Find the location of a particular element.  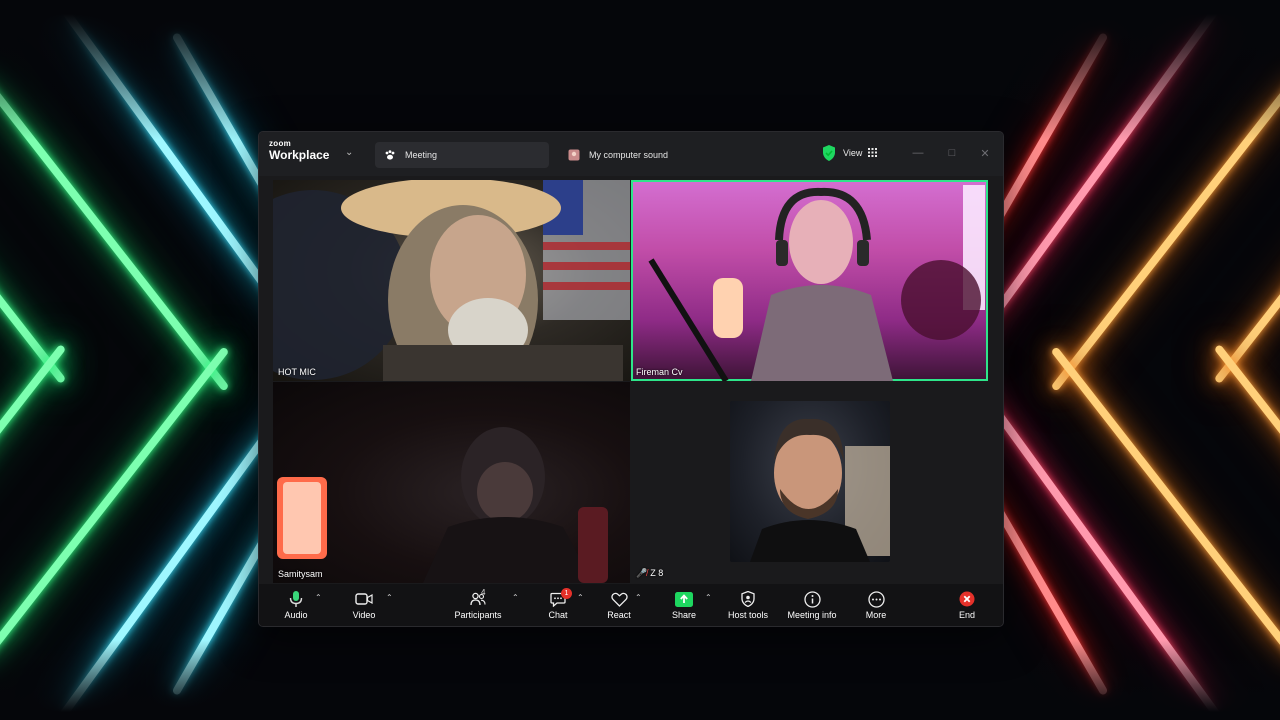

react-button: React is located at coordinates (619, 605).